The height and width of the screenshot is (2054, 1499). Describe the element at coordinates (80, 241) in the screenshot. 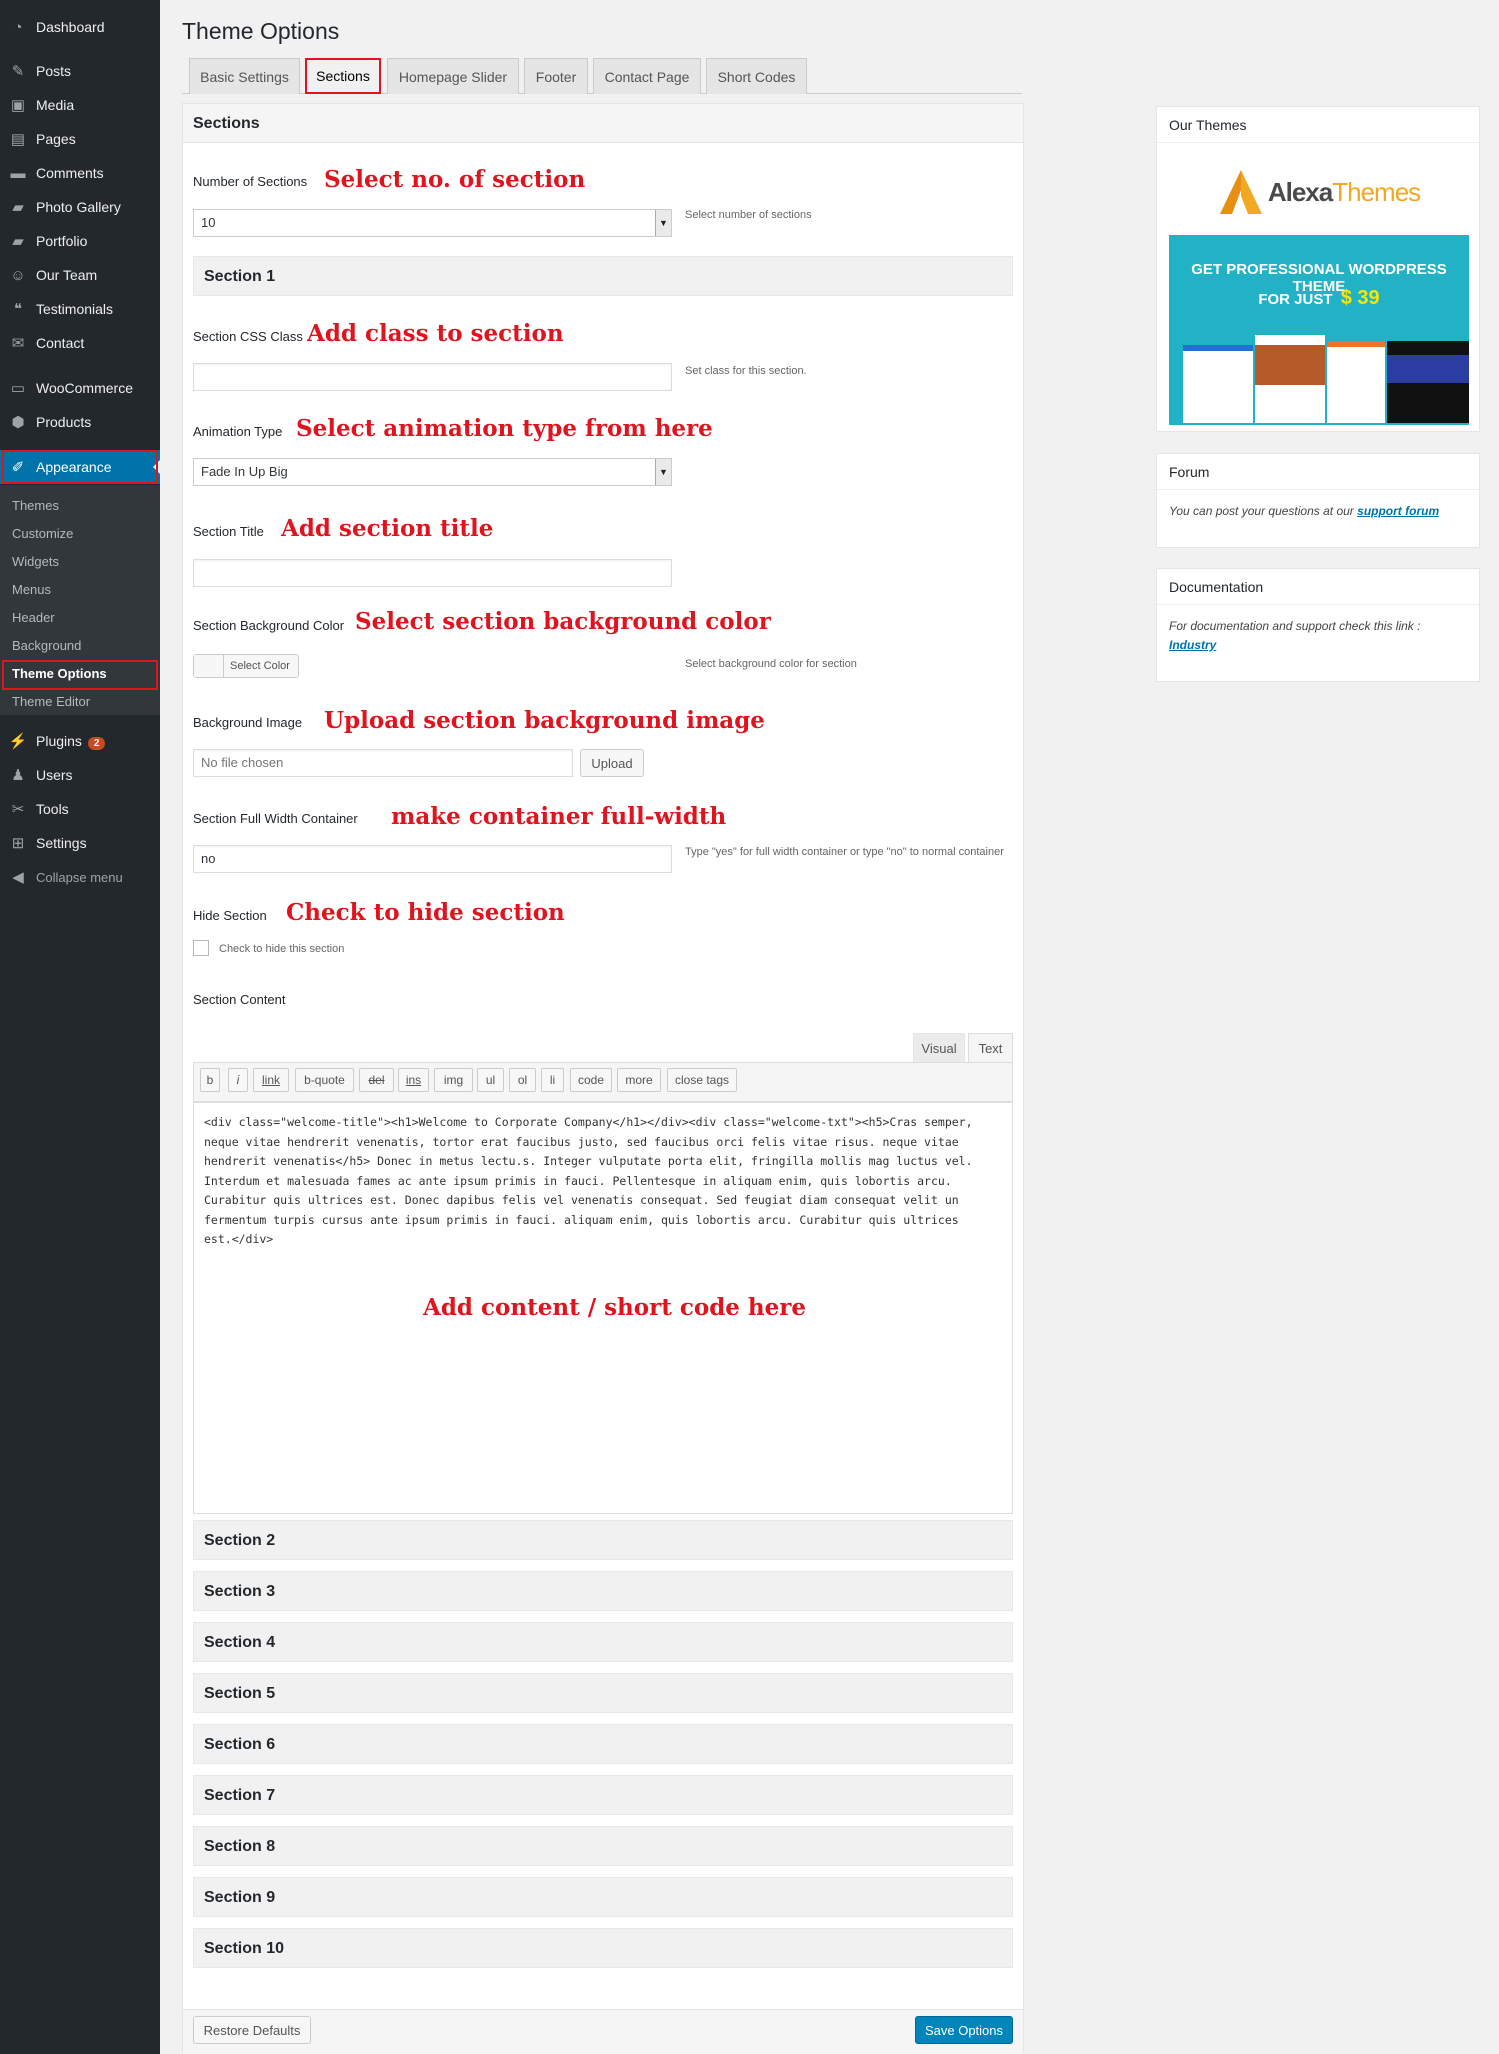

I see `menu-portfolio: ▰ Portfolio` at that location.